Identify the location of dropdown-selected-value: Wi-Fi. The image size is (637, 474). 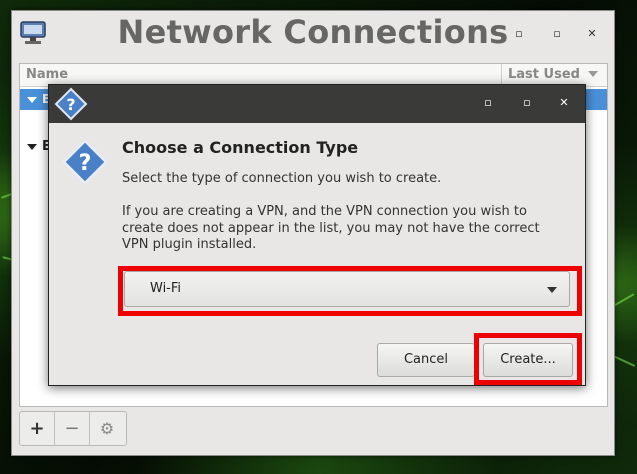
(166, 288).